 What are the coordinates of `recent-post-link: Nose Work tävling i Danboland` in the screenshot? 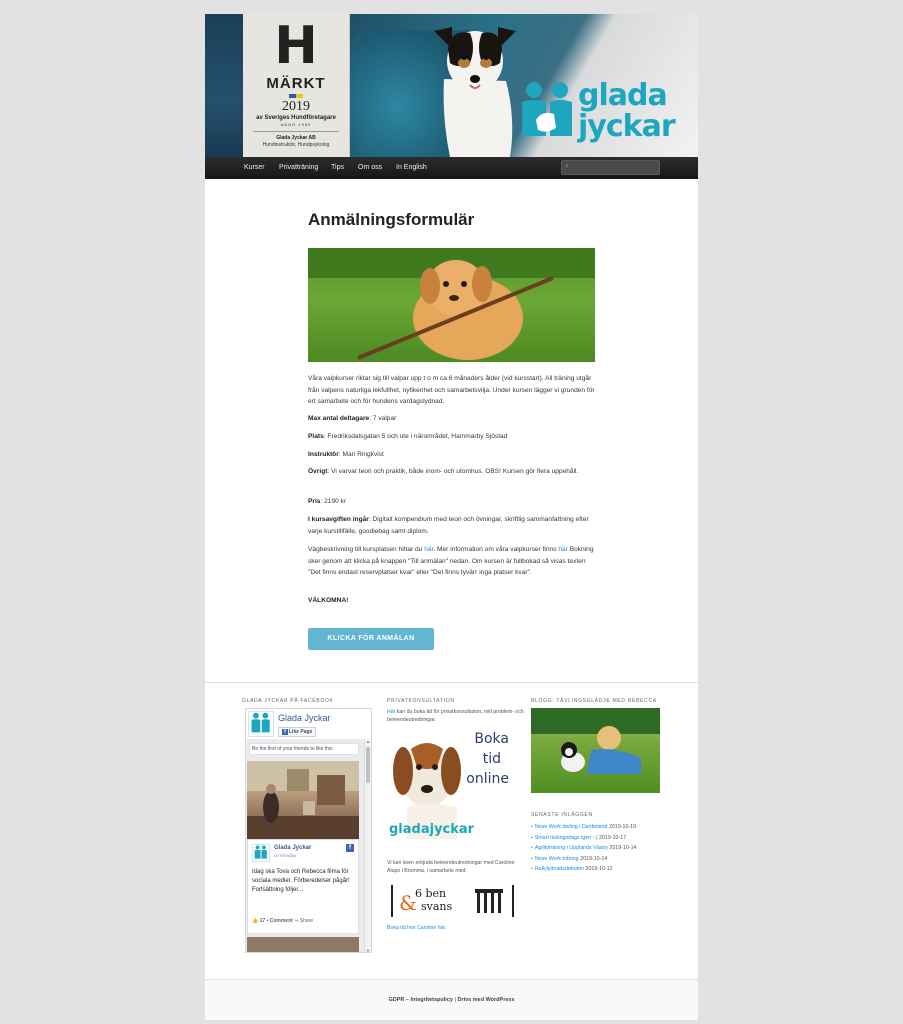 It's located at (571, 827).